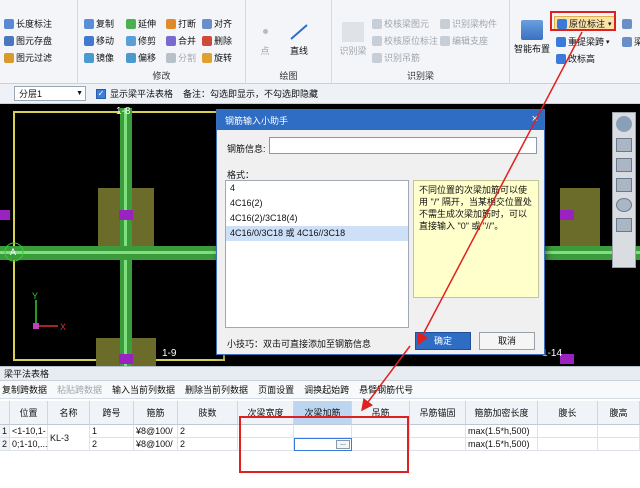 The image size is (640, 488). What do you see at coordinates (464, 40) in the screenshot?
I see `edit-support-button: 编辑支座` at bounding box center [464, 40].